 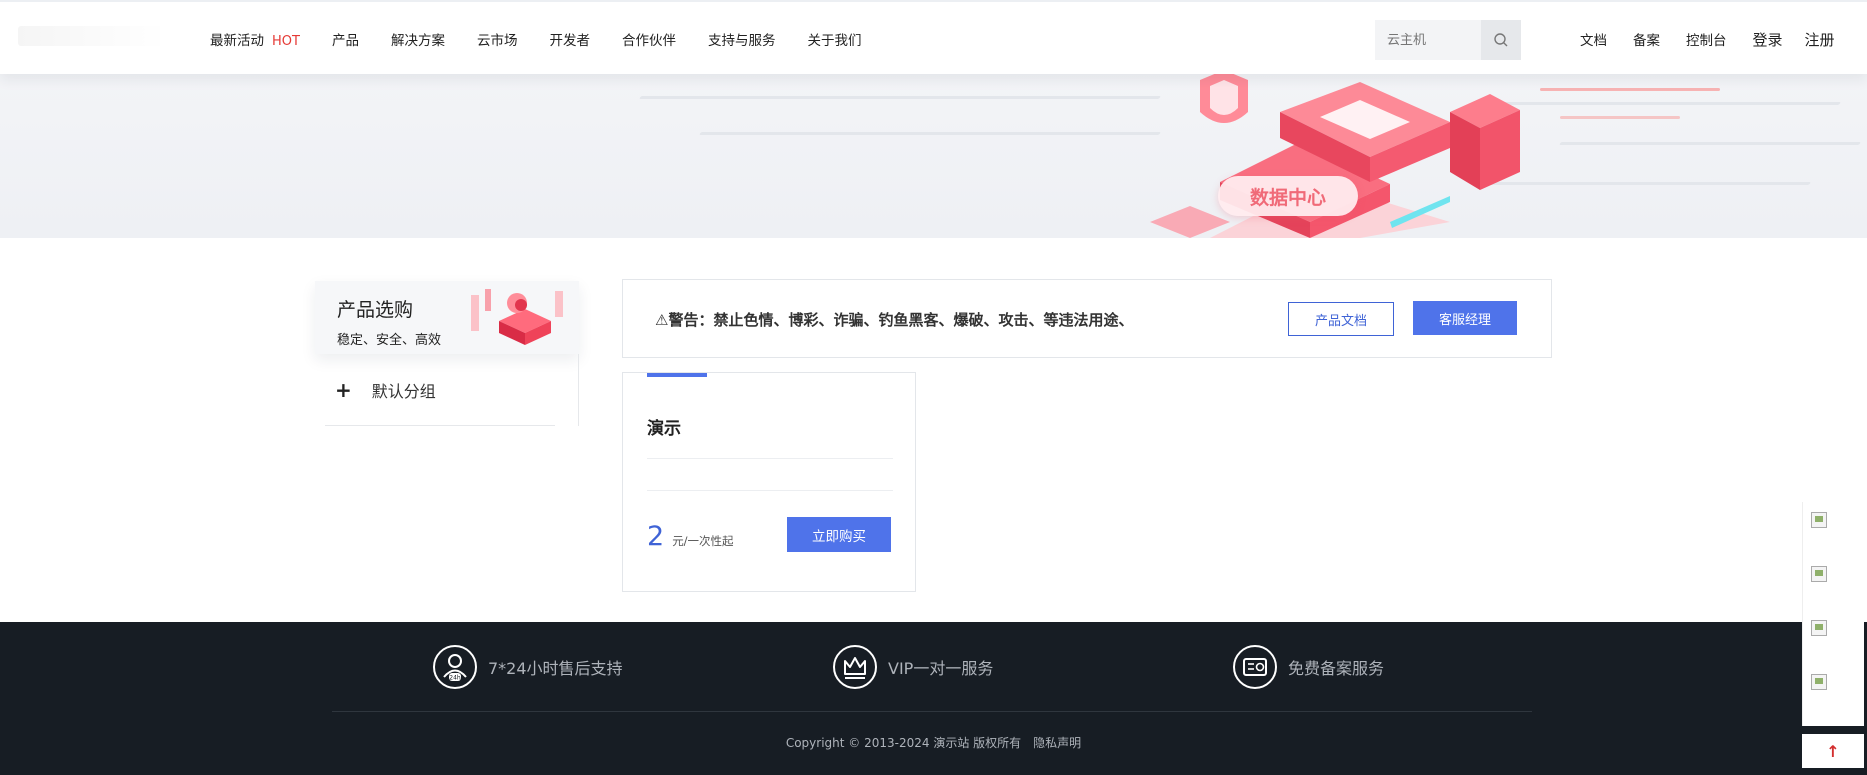 What do you see at coordinates (769, 482) in the screenshot?
I see `product-card: 演示 2 元/一次性起 立即购买` at bounding box center [769, 482].